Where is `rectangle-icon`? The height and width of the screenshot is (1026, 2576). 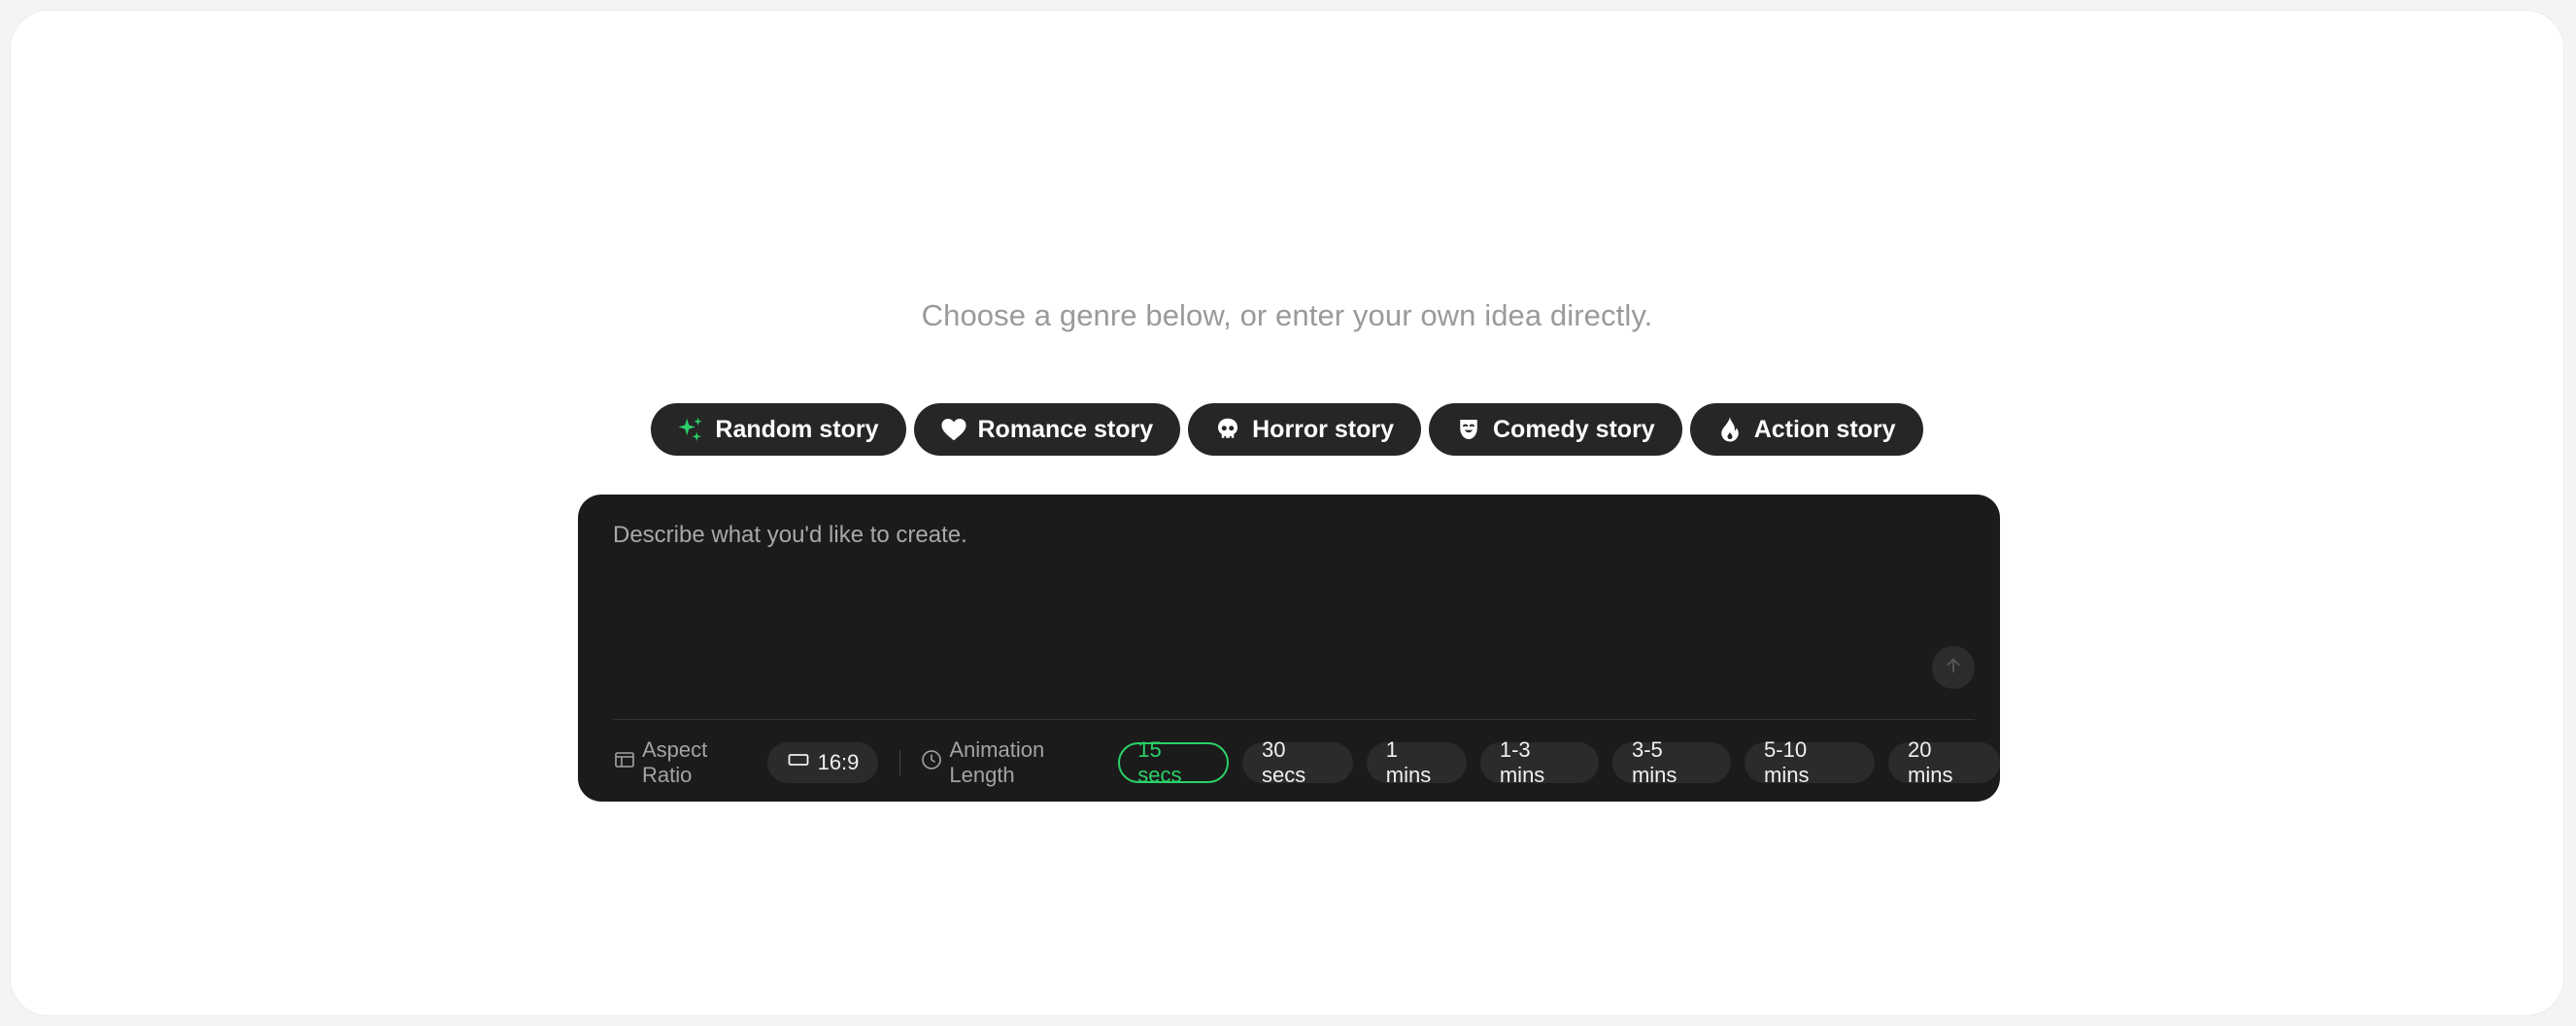
rectangle-icon is located at coordinates (798, 762).